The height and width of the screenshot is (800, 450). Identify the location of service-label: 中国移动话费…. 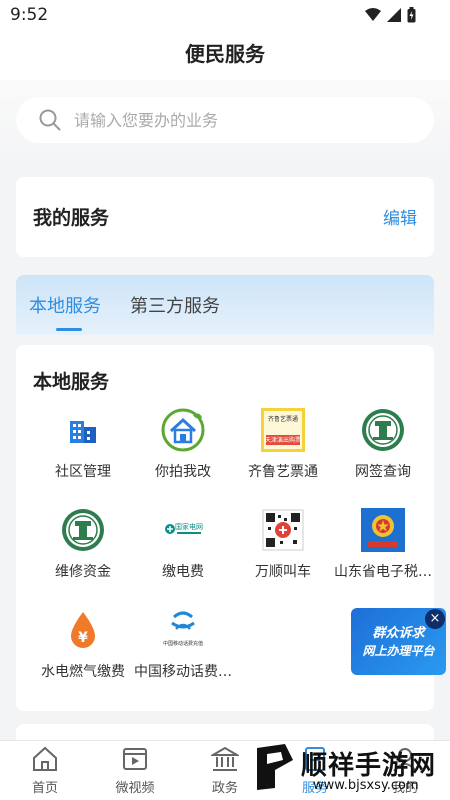
(183, 672).